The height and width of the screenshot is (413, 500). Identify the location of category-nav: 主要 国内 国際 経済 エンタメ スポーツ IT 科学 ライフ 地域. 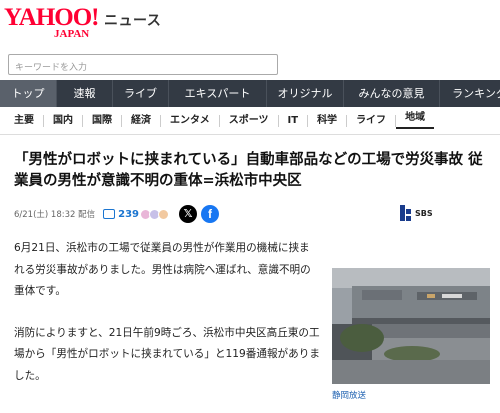
(250, 121).